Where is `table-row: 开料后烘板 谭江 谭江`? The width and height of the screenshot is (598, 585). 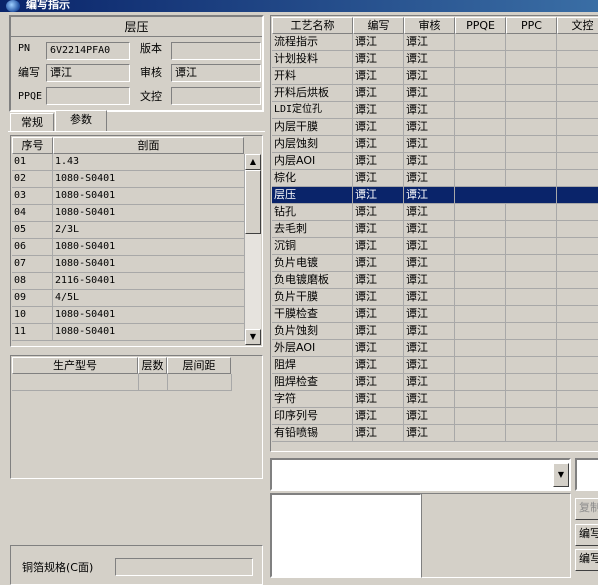 table-row: 开料后烘板 谭江 谭江 is located at coordinates (435, 93).